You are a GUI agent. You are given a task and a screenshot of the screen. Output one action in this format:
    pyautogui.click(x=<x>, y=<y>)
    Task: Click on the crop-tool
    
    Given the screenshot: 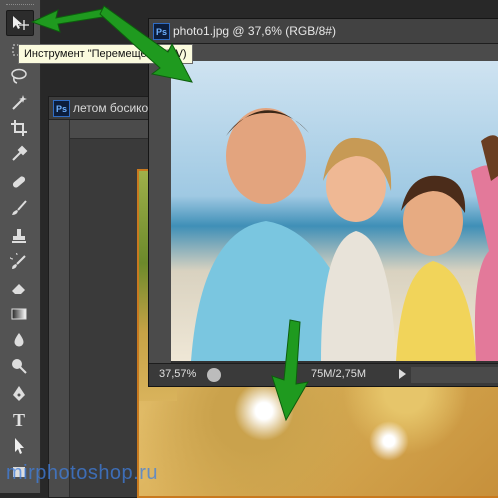 What is the action you would take?
    pyautogui.click(x=19, y=128)
    